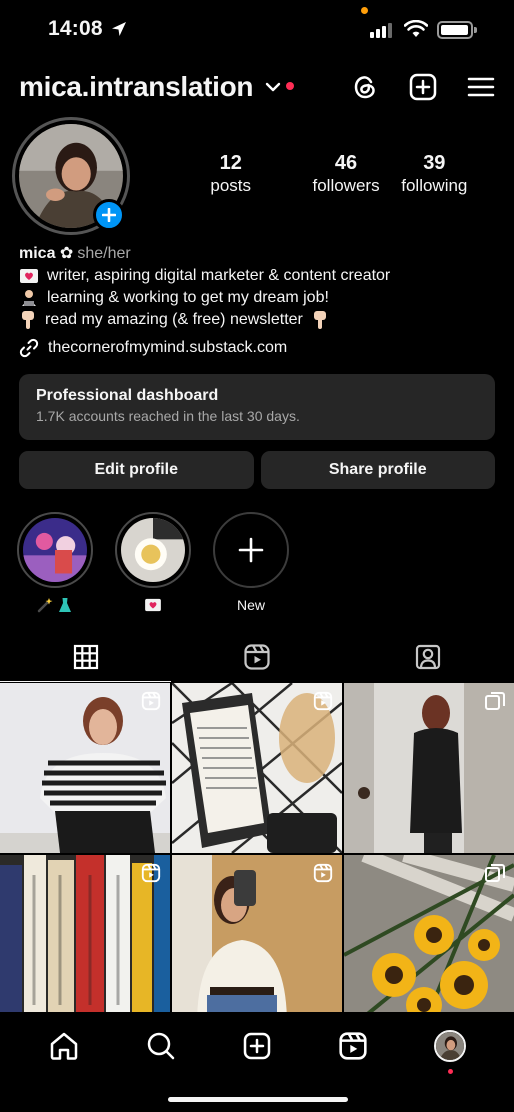 The width and height of the screenshot is (514, 1112). What do you see at coordinates (434, 185) in the screenshot?
I see `stat-label: following` at bounding box center [434, 185].